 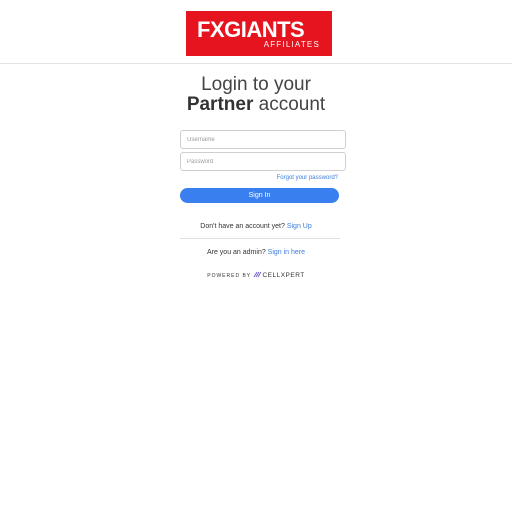 What do you see at coordinates (283, 275) in the screenshot?
I see `cellxpert-brand: CELLXPERT` at bounding box center [283, 275].